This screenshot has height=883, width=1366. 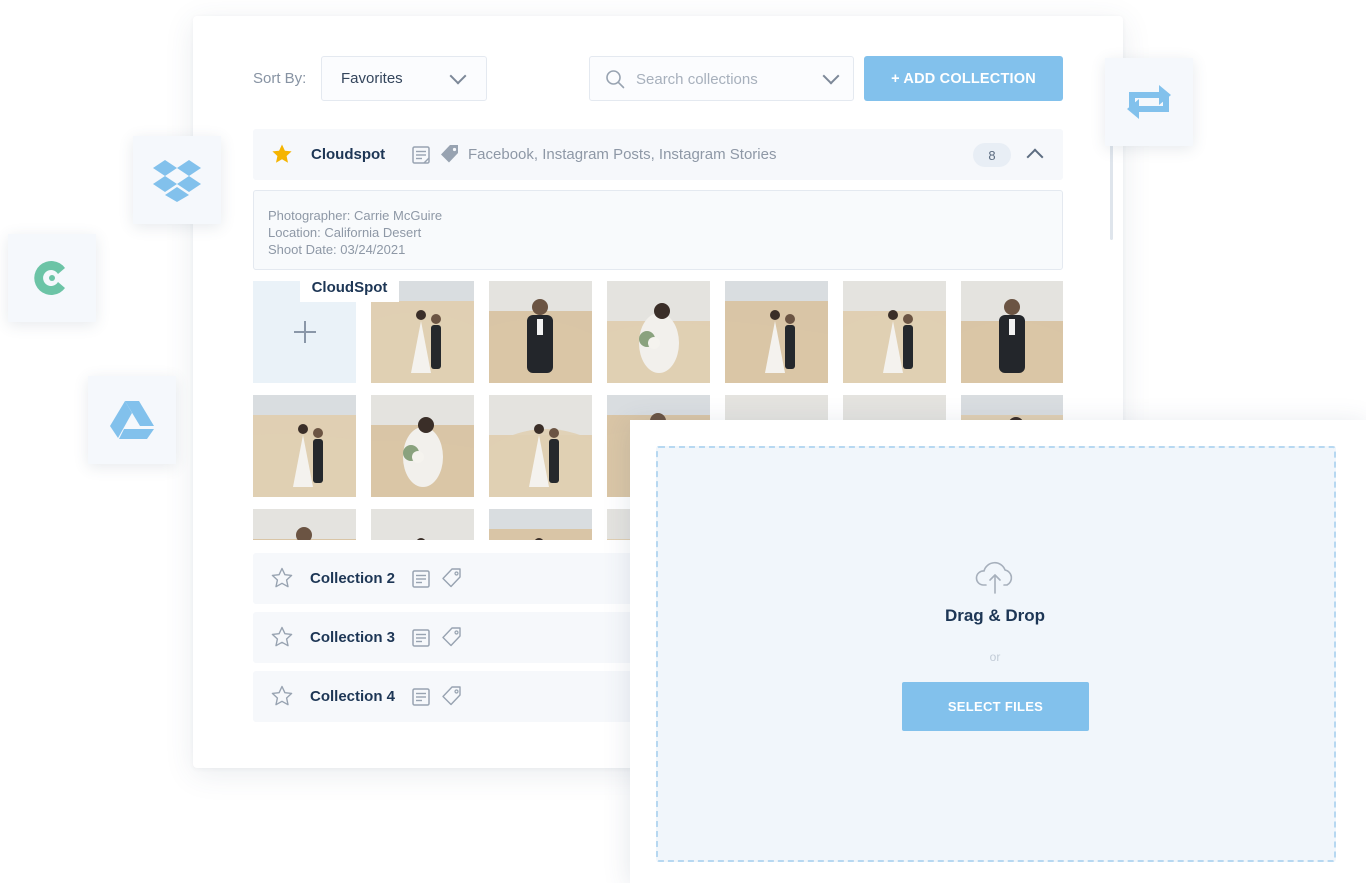 What do you see at coordinates (963, 78) in the screenshot?
I see `add-collection-button: + ADD COLLECTION` at bounding box center [963, 78].